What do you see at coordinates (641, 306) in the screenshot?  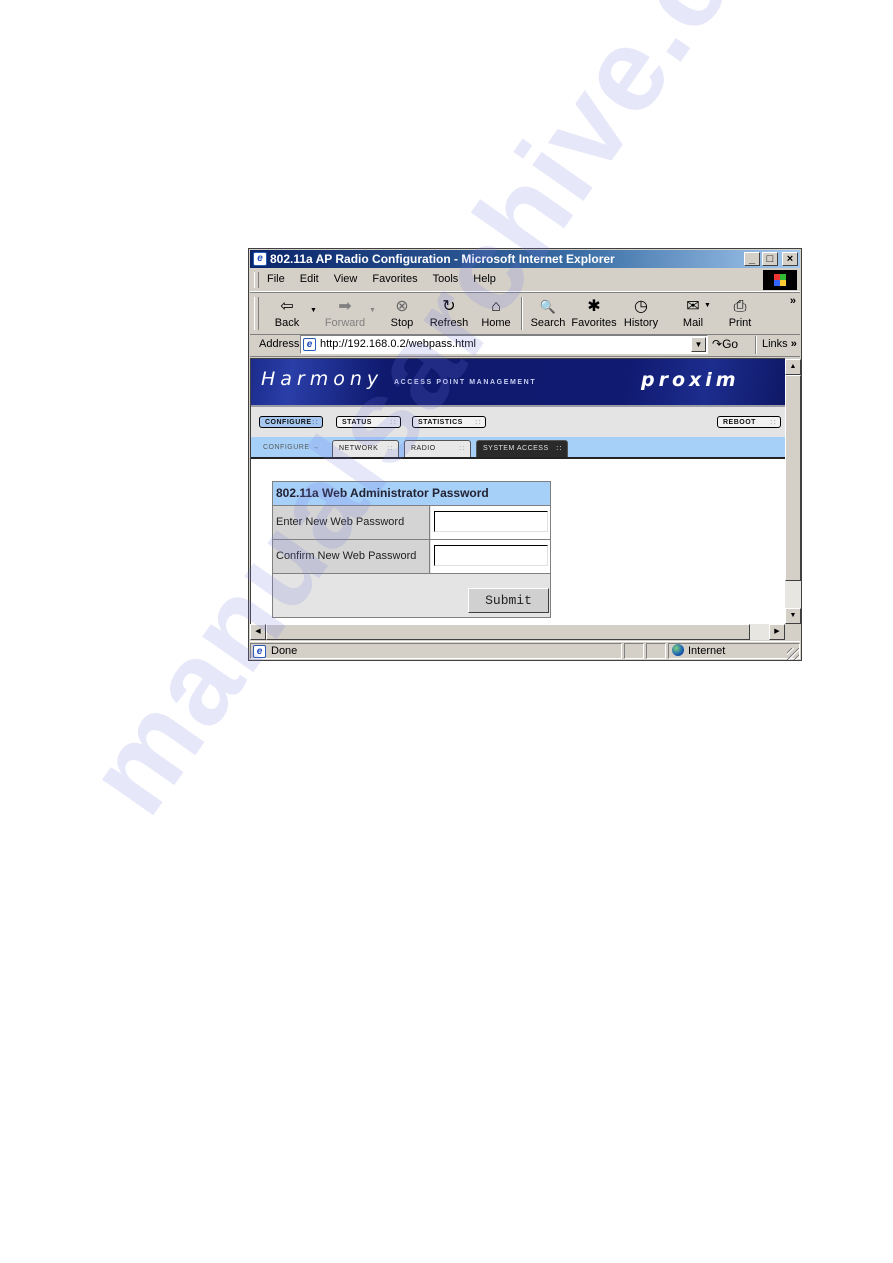 I see `history-icon: ◷` at bounding box center [641, 306].